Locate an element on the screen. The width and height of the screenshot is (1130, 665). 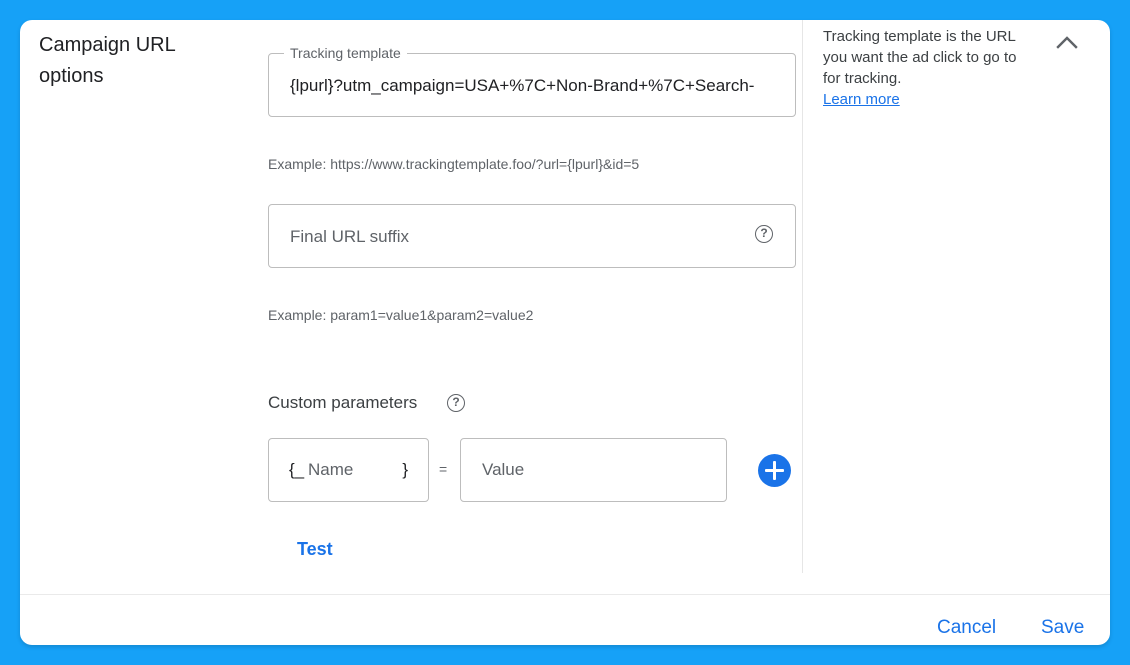
custom-parameter-name-placeholder: Name is located at coordinates (331, 469).